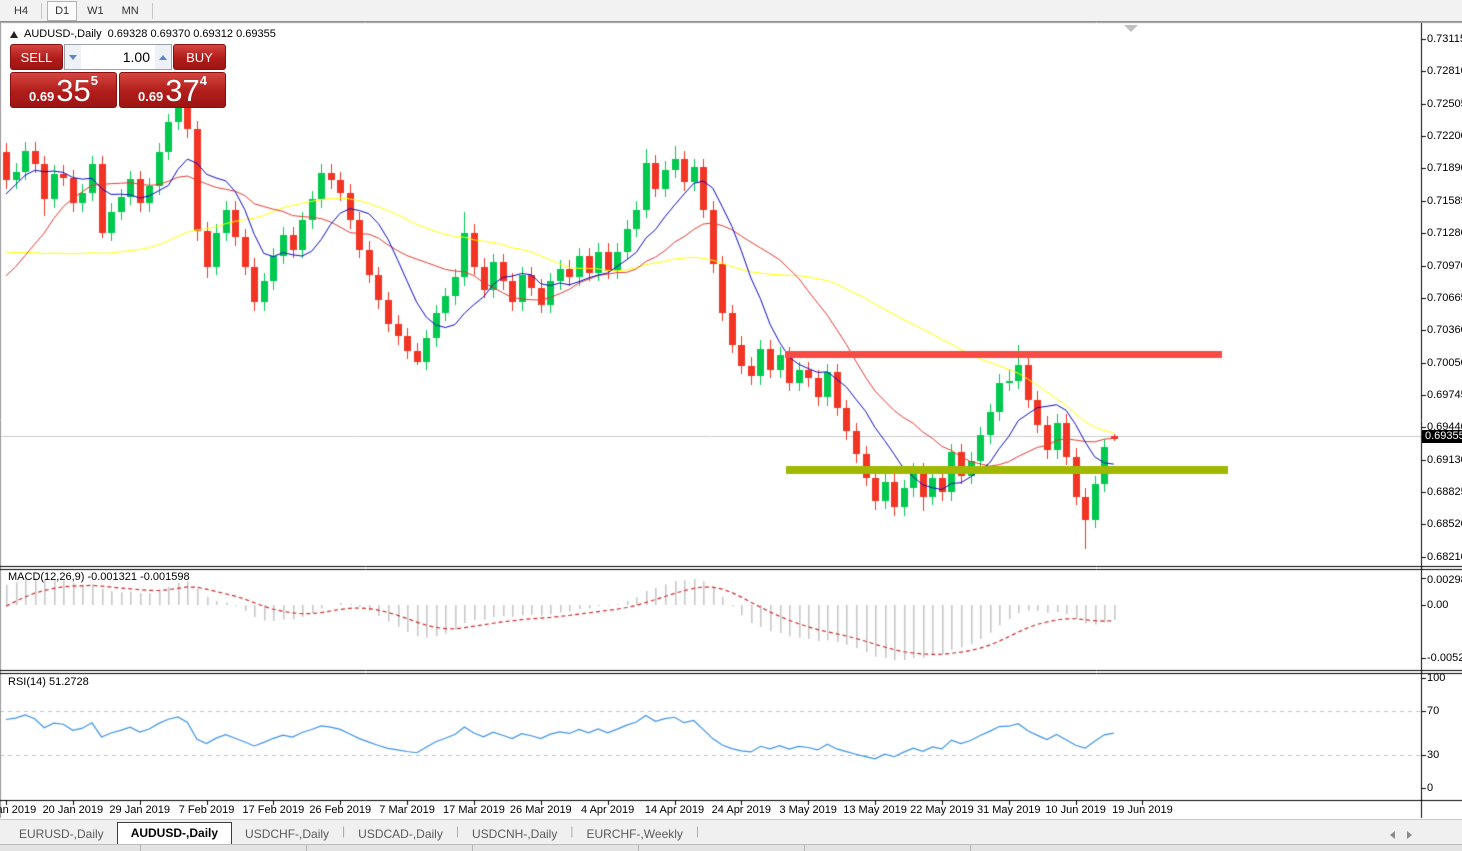 Image resolution: width=1462 pixels, height=851 pixels. What do you see at coordinates (182, 90) in the screenshot?
I see `buy-price-big: 37` at bounding box center [182, 90].